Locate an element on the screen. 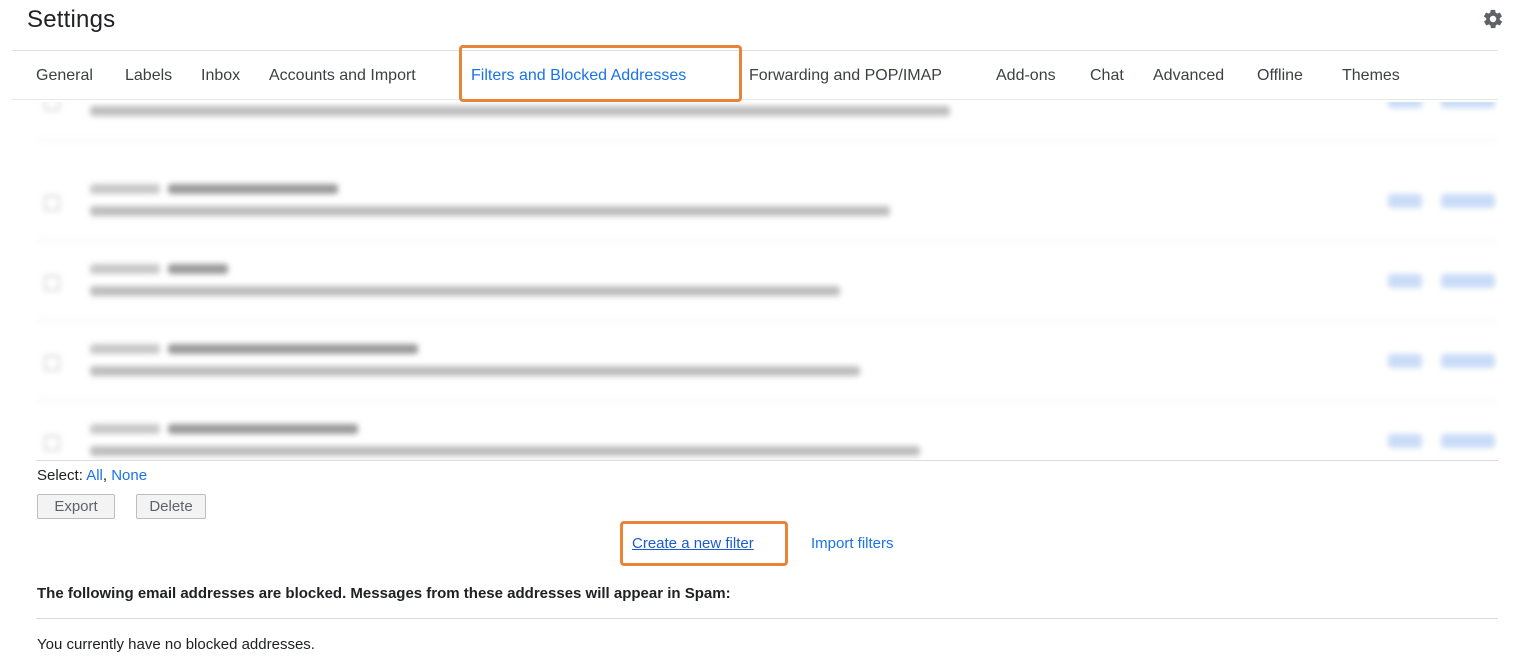 The image size is (1533, 664). tab-filters-and-blocked-addresses: Filters and Blocked Addresses is located at coordinates (578, 76).